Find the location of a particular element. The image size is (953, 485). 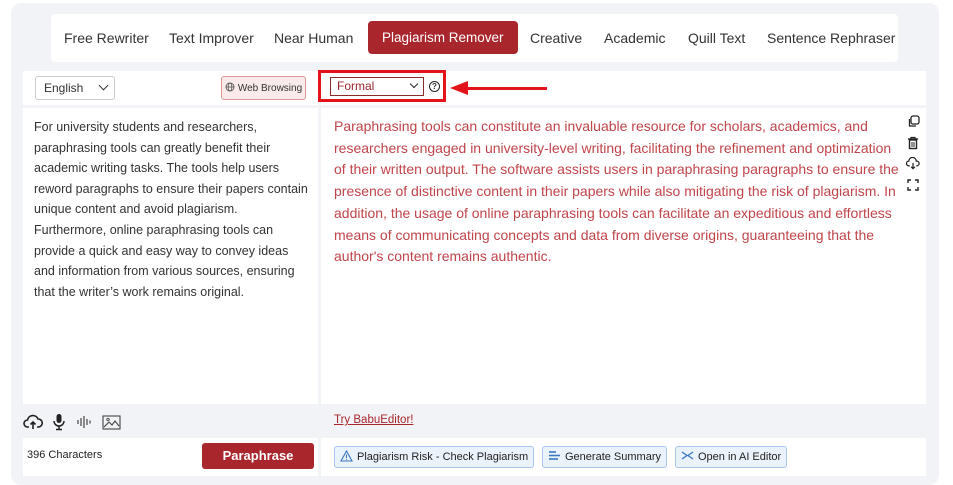

annotation-arrow-line is located at coordinates (506, 88).